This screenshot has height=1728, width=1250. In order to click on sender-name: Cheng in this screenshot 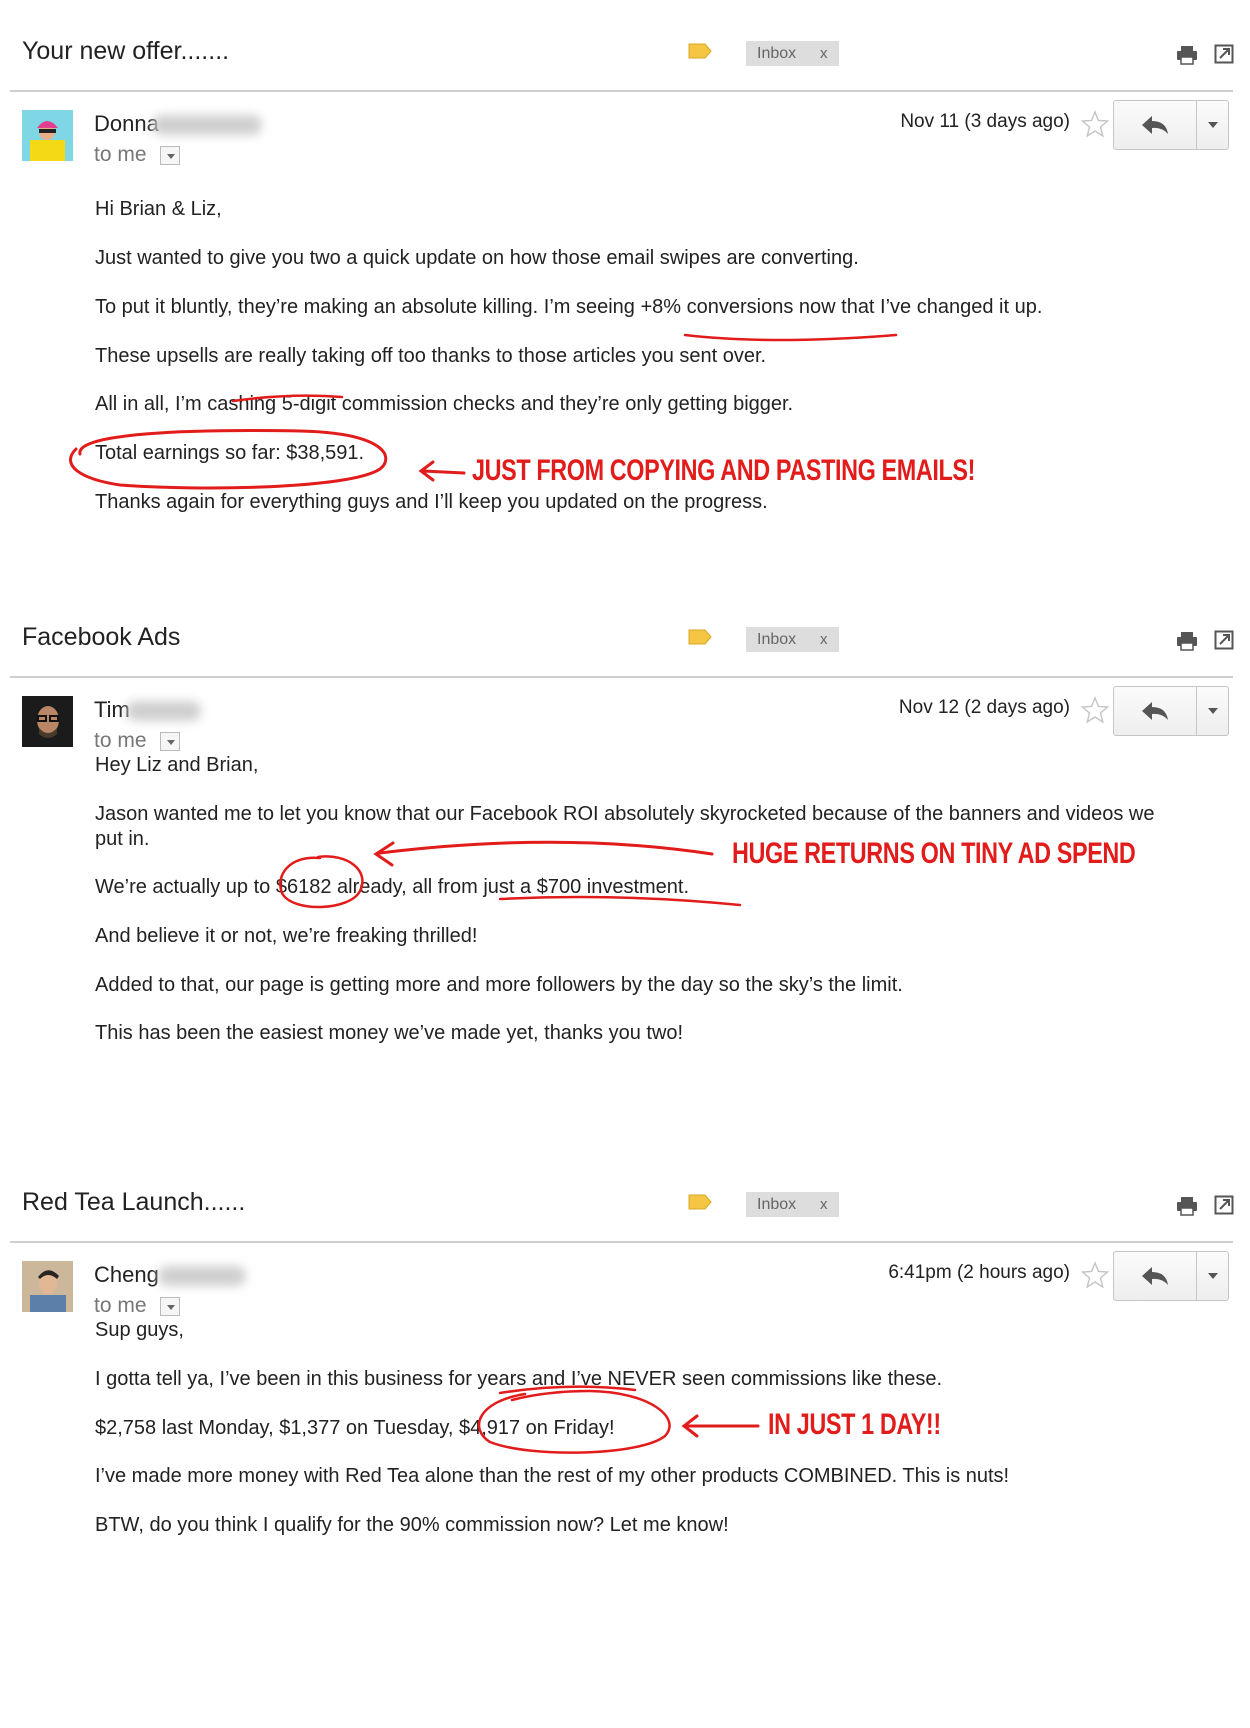, I will do `click(126, 1274)`.